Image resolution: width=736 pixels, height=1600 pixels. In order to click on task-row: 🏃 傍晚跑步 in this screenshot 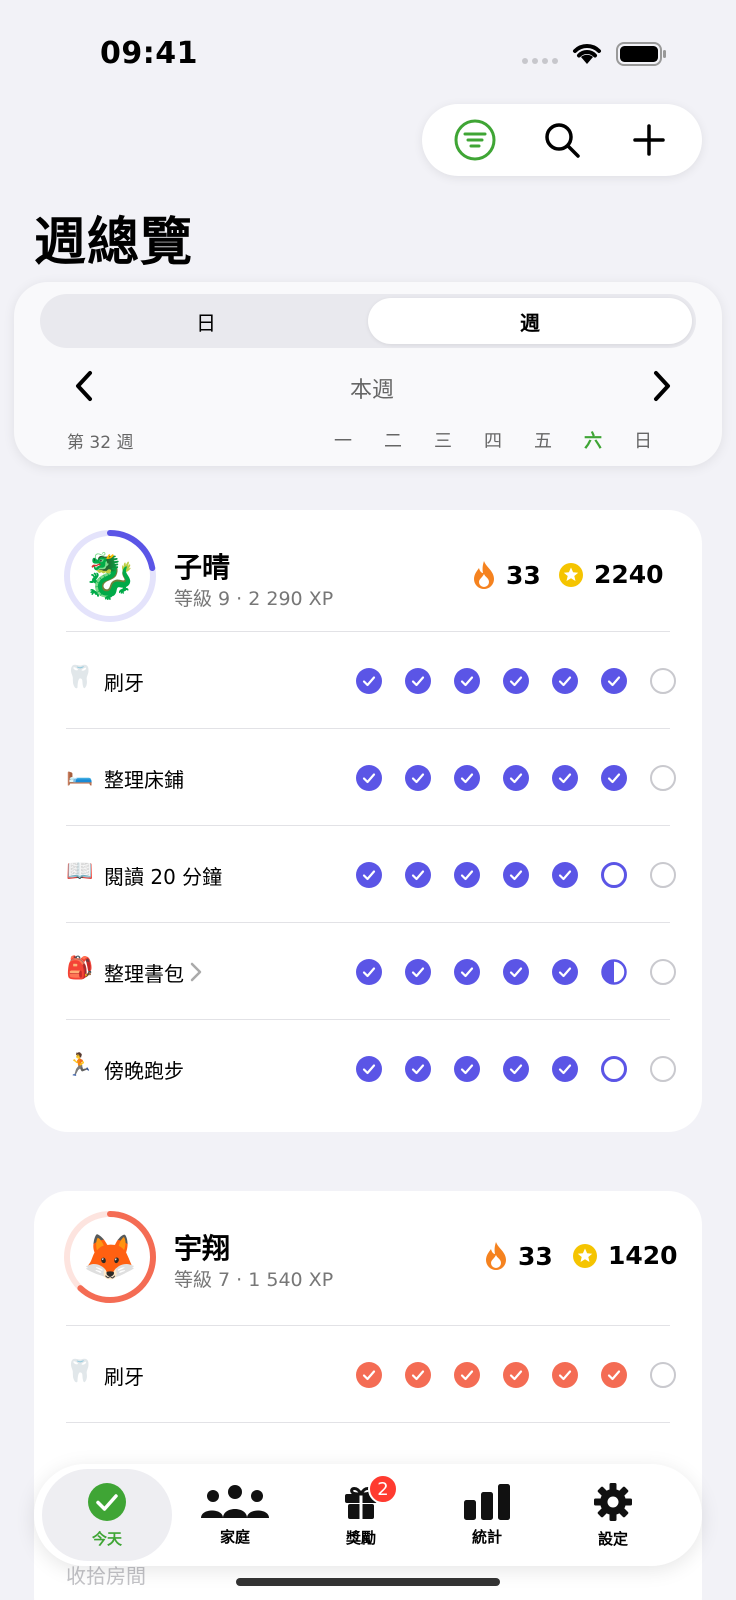, I will do `click(371, 1069)`.